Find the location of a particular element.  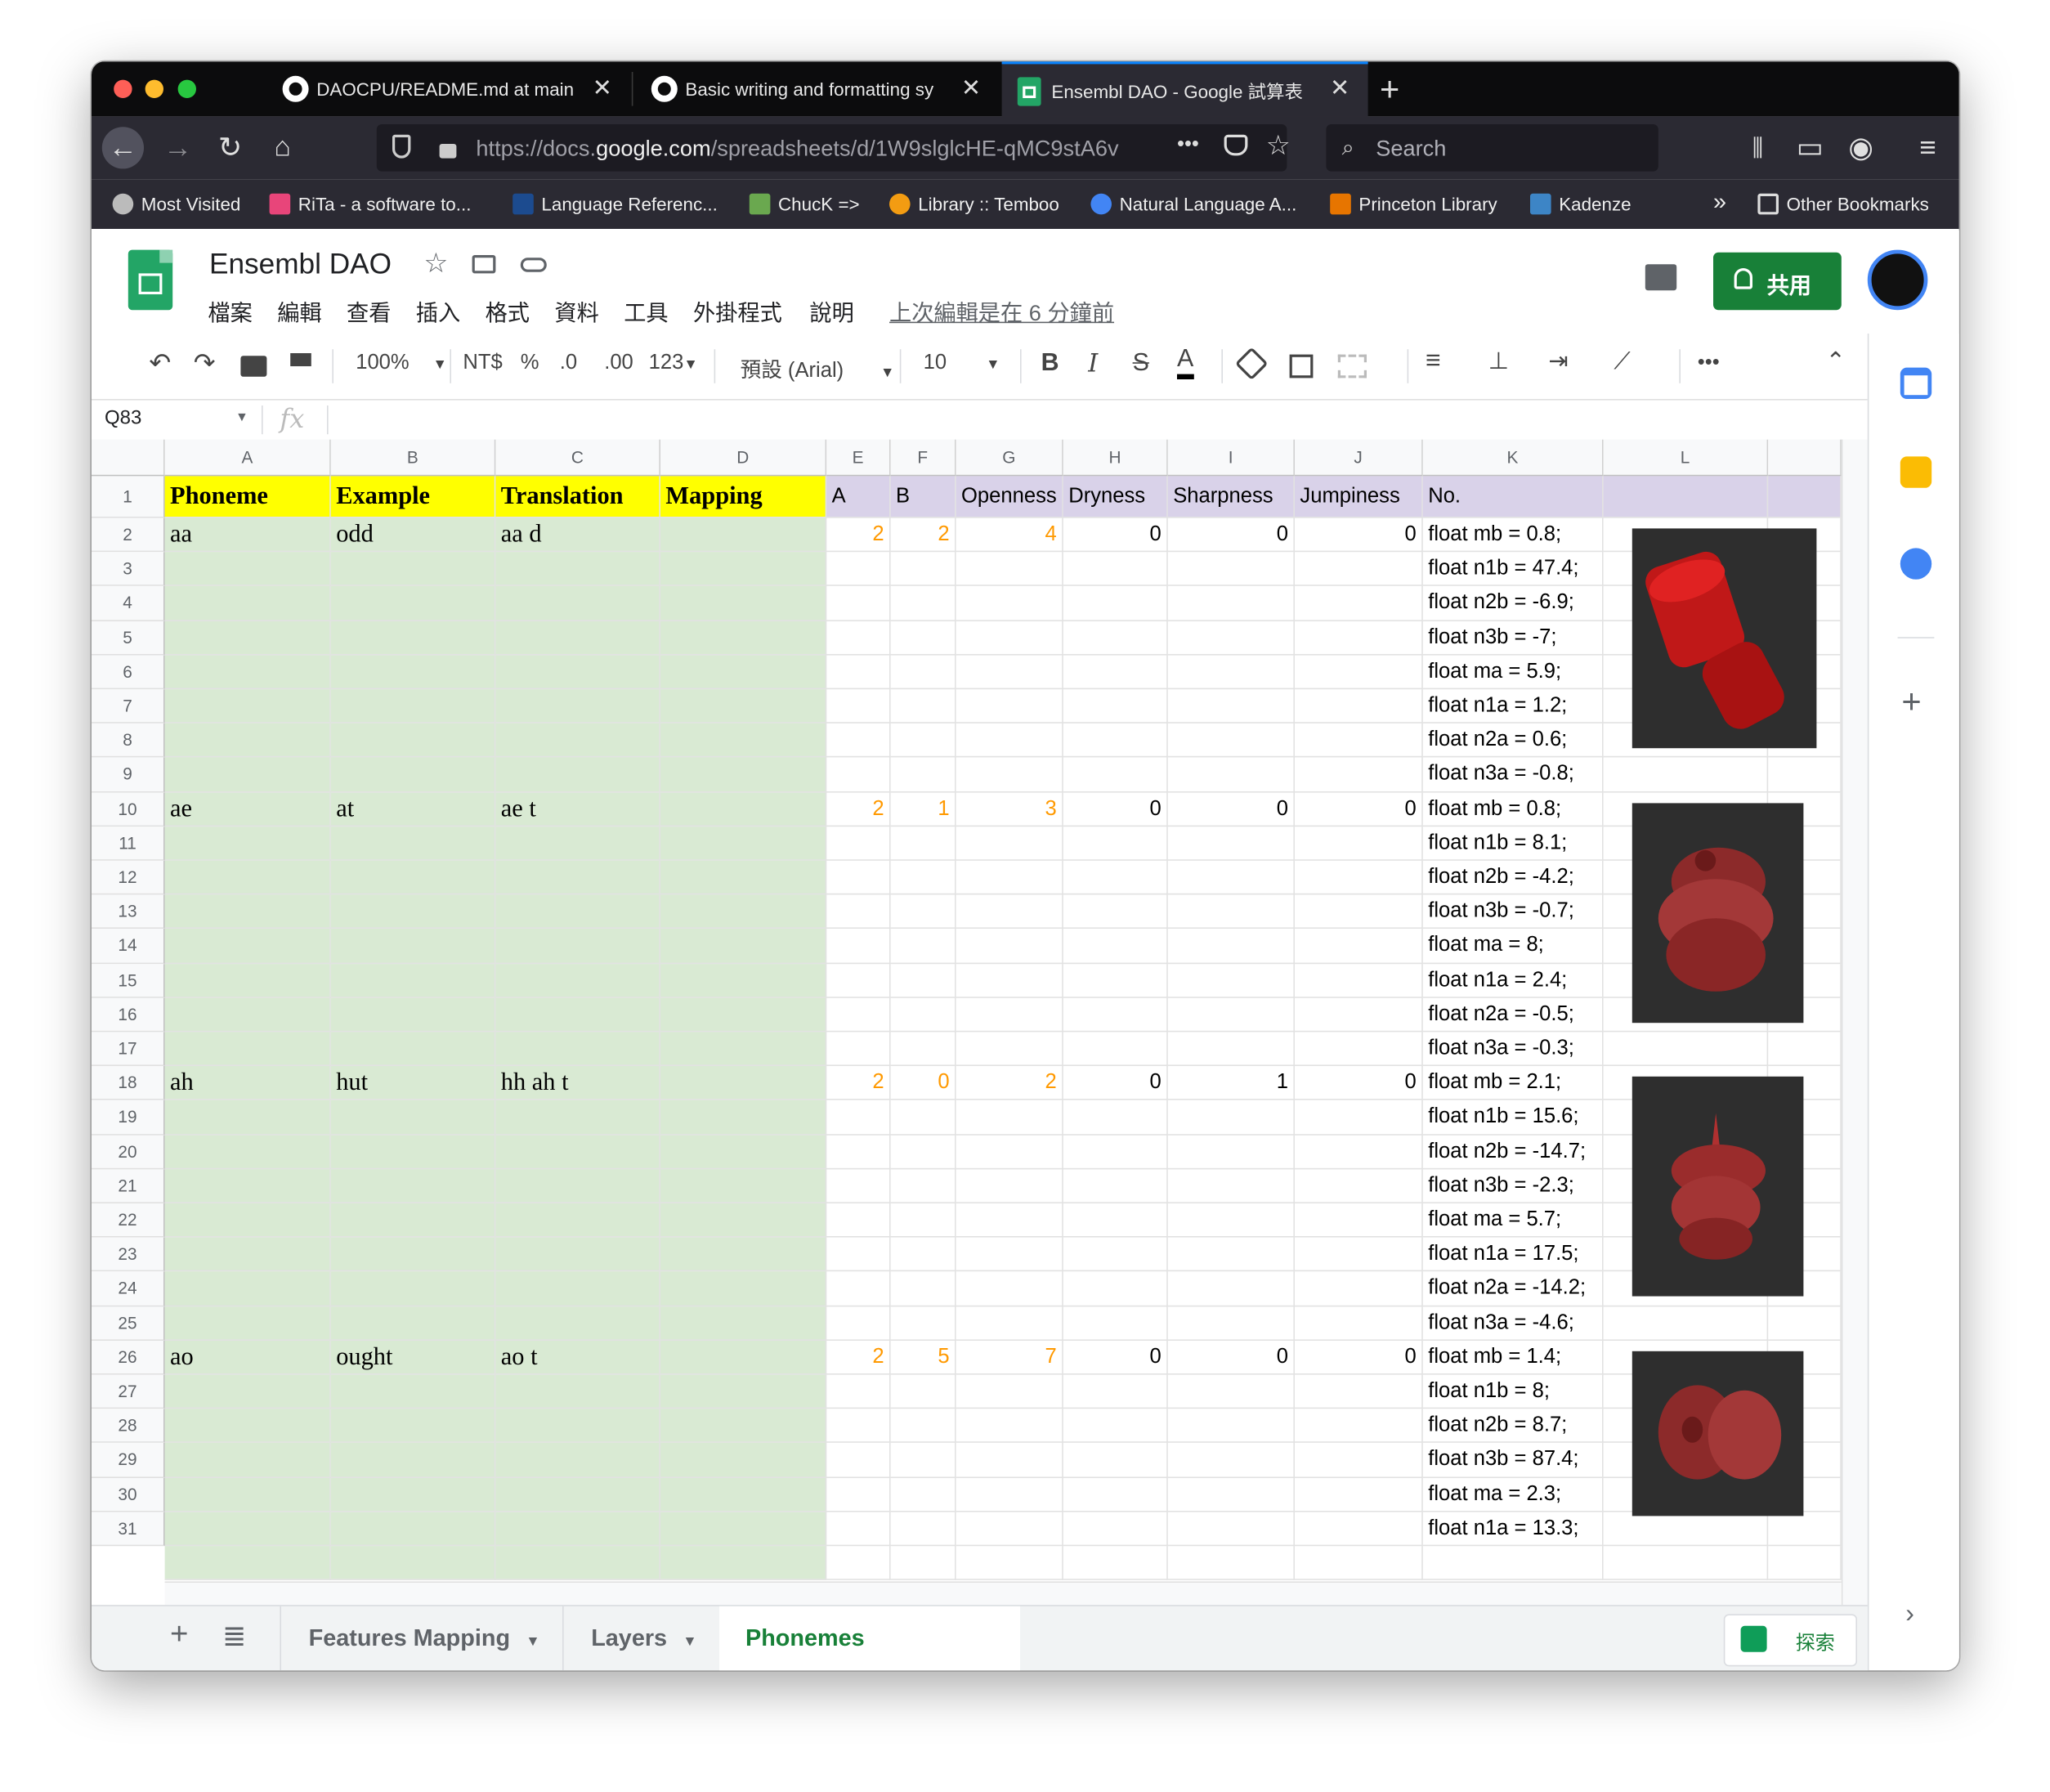

chevron-down-icon: ▼ is located at coordinates (241, 418).